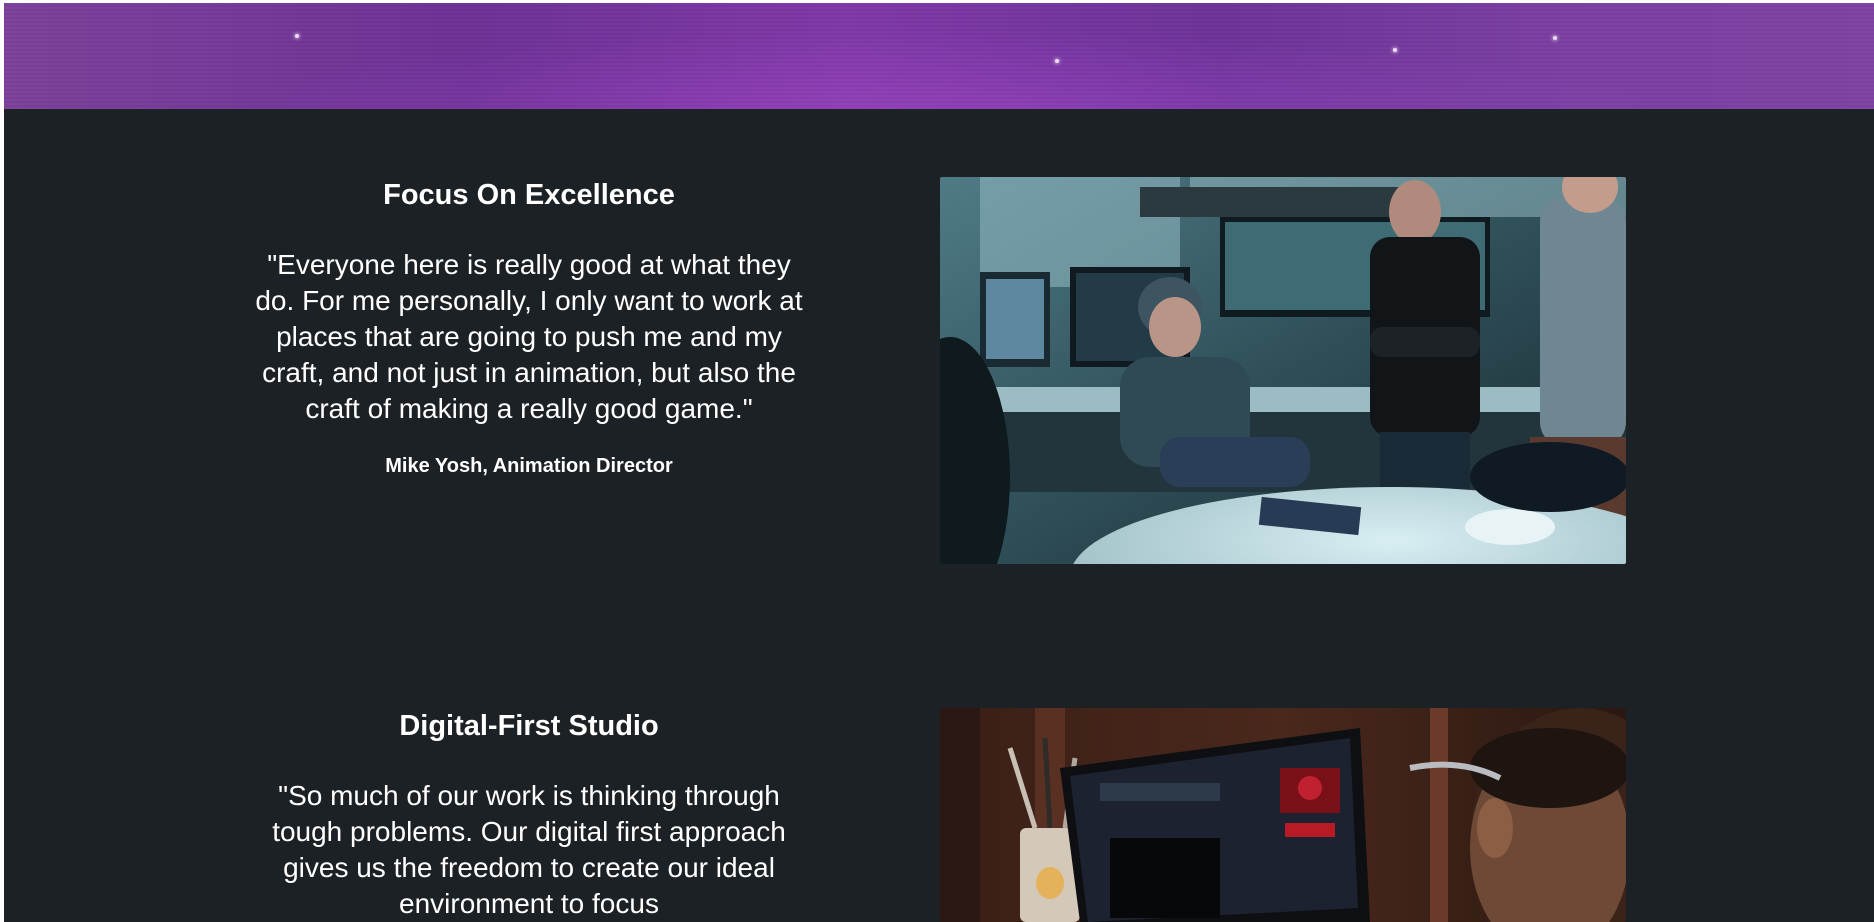  I want to click on section-heading: Focus On Excellence, so click(529, 195).